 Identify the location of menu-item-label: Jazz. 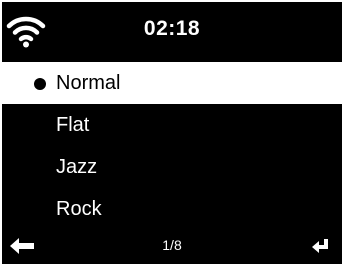
(77, 167).